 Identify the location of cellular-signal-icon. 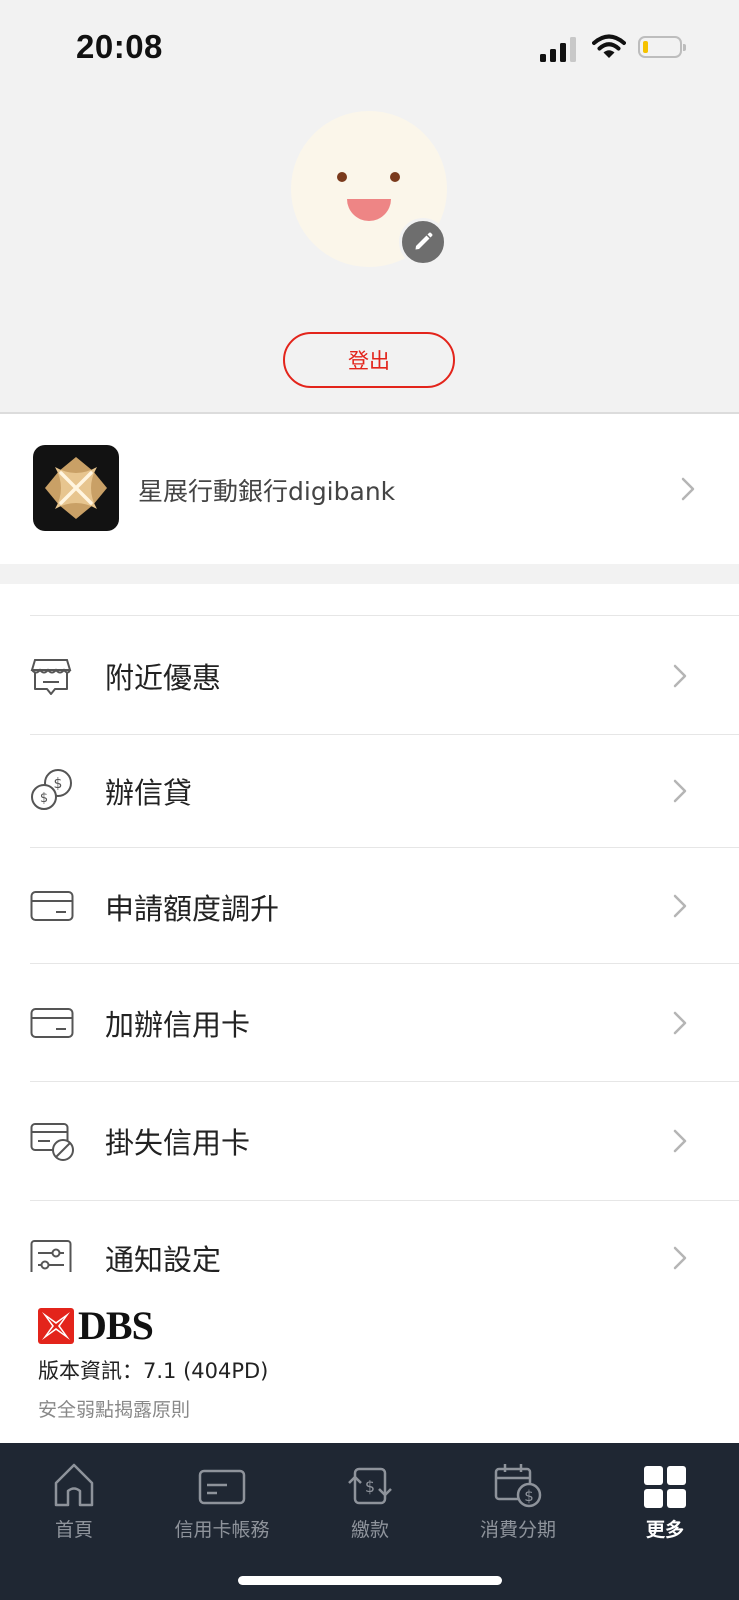
(559, 49).